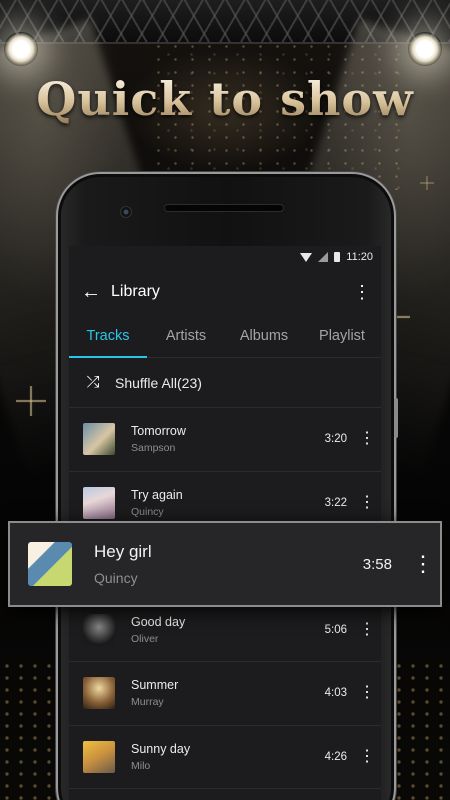 This screenshot has height=800, width=450. What do you see at coordinates (147, 702) in the screenshot?
I see `track-artist: Murray` at bounding box center [147, 702].